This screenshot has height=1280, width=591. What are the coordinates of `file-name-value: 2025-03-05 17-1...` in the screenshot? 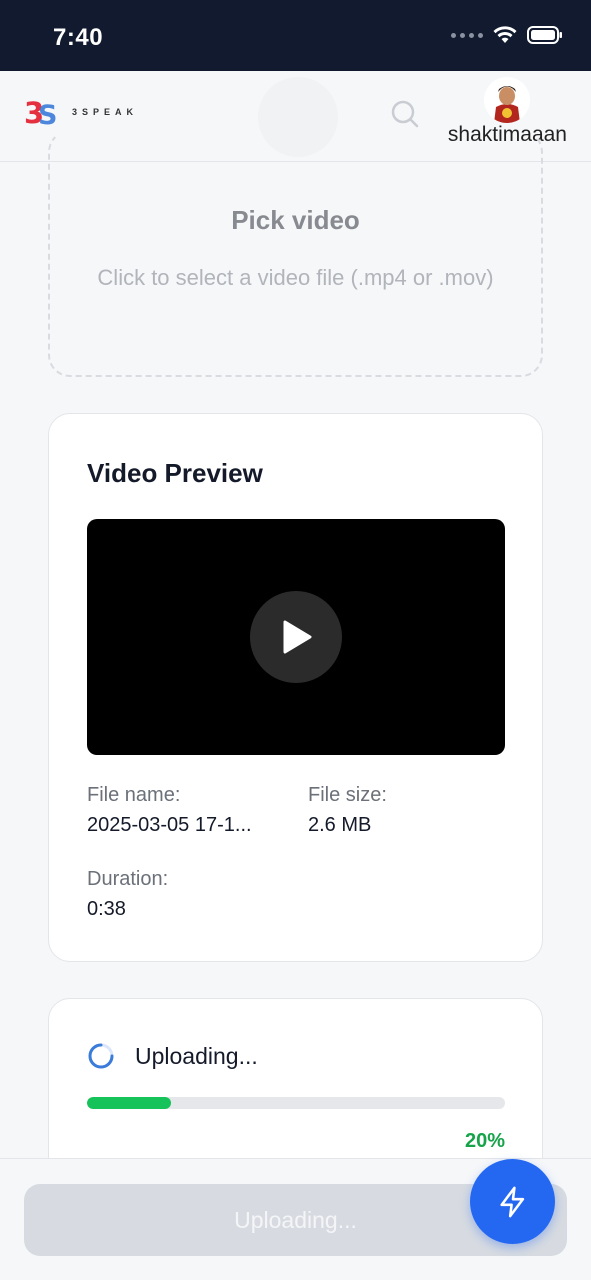 It's located at (169, 825).